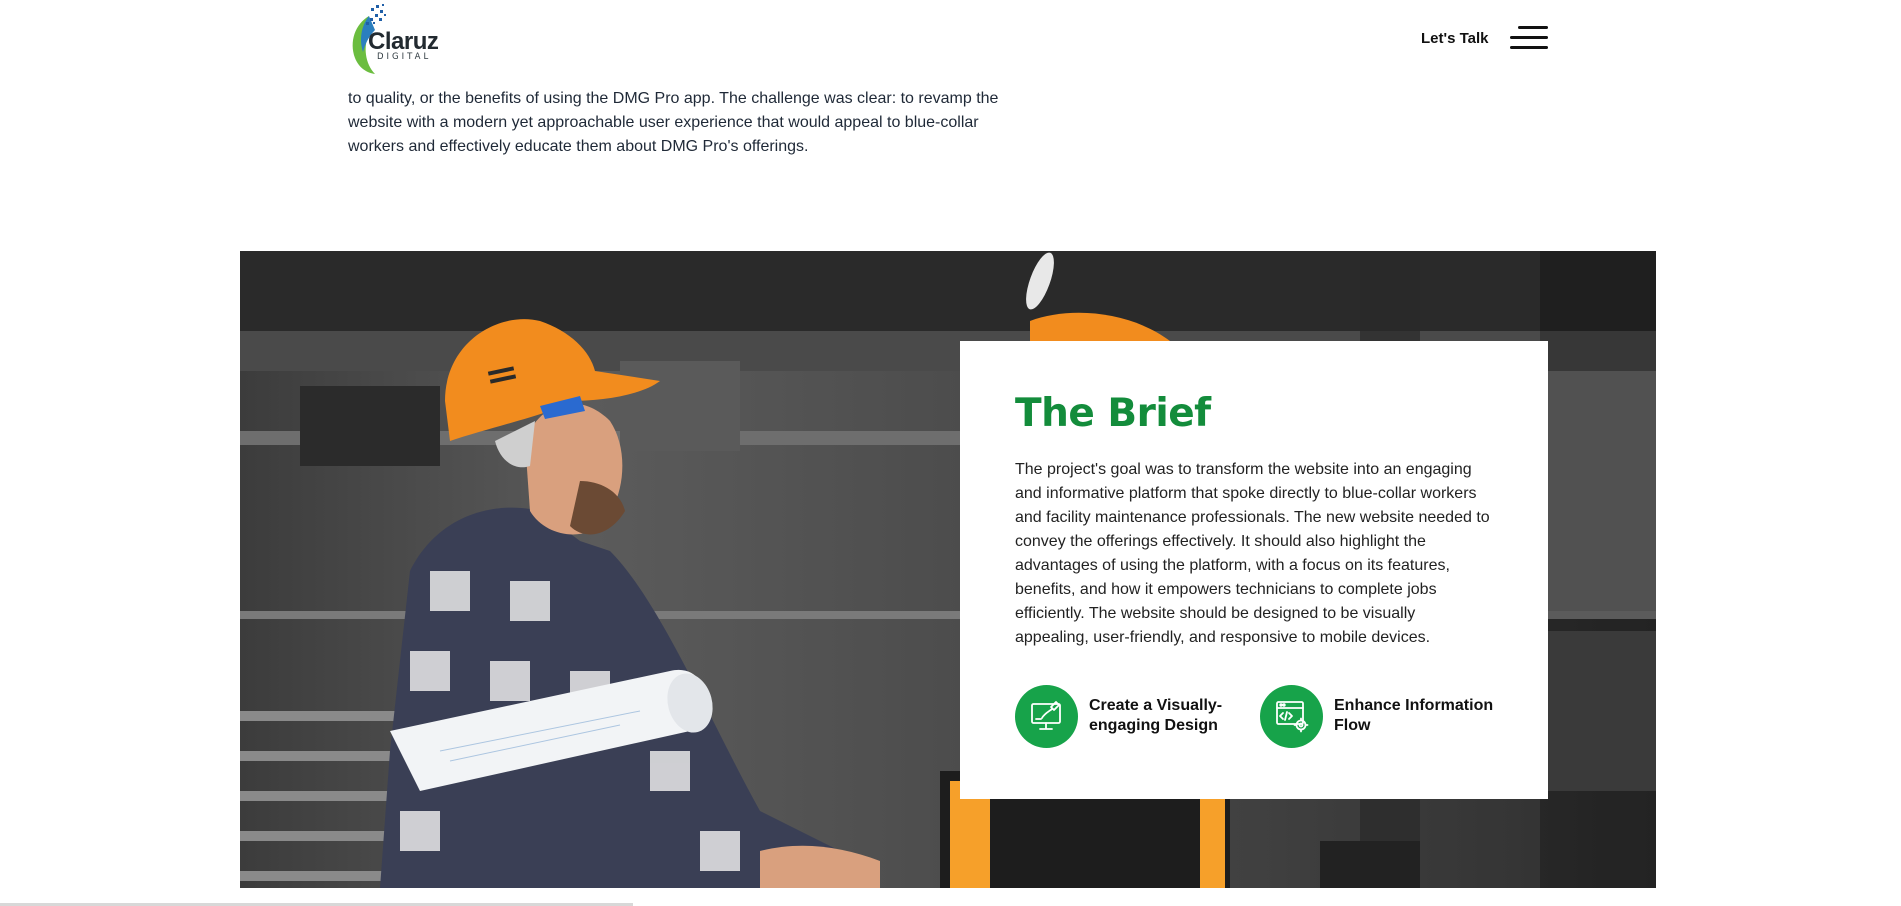  I want to click on code-settings-icon, so click(1291, 716).